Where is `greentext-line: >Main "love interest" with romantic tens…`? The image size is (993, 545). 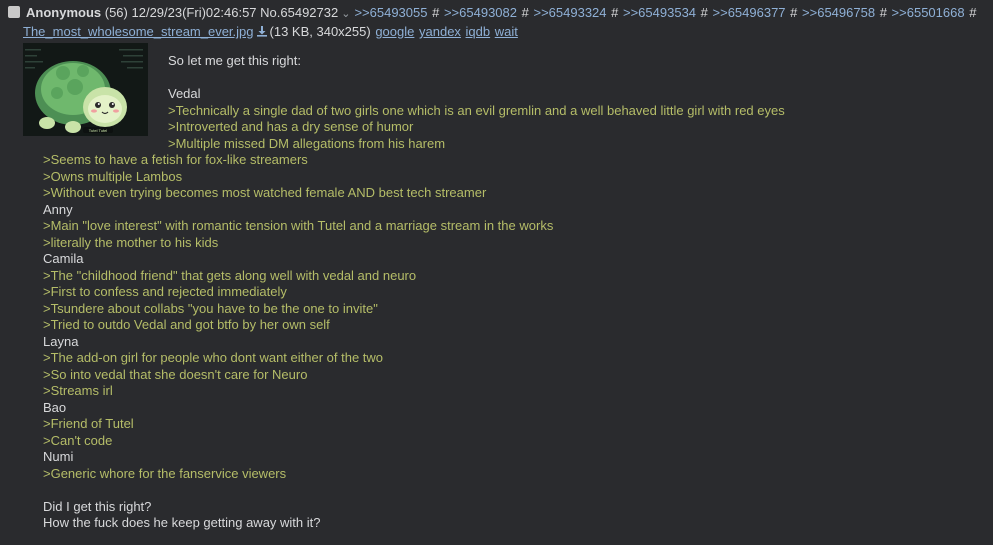 greentext-line: >Main "love interest" with romantic tens… is located at coordinates (298, 225).